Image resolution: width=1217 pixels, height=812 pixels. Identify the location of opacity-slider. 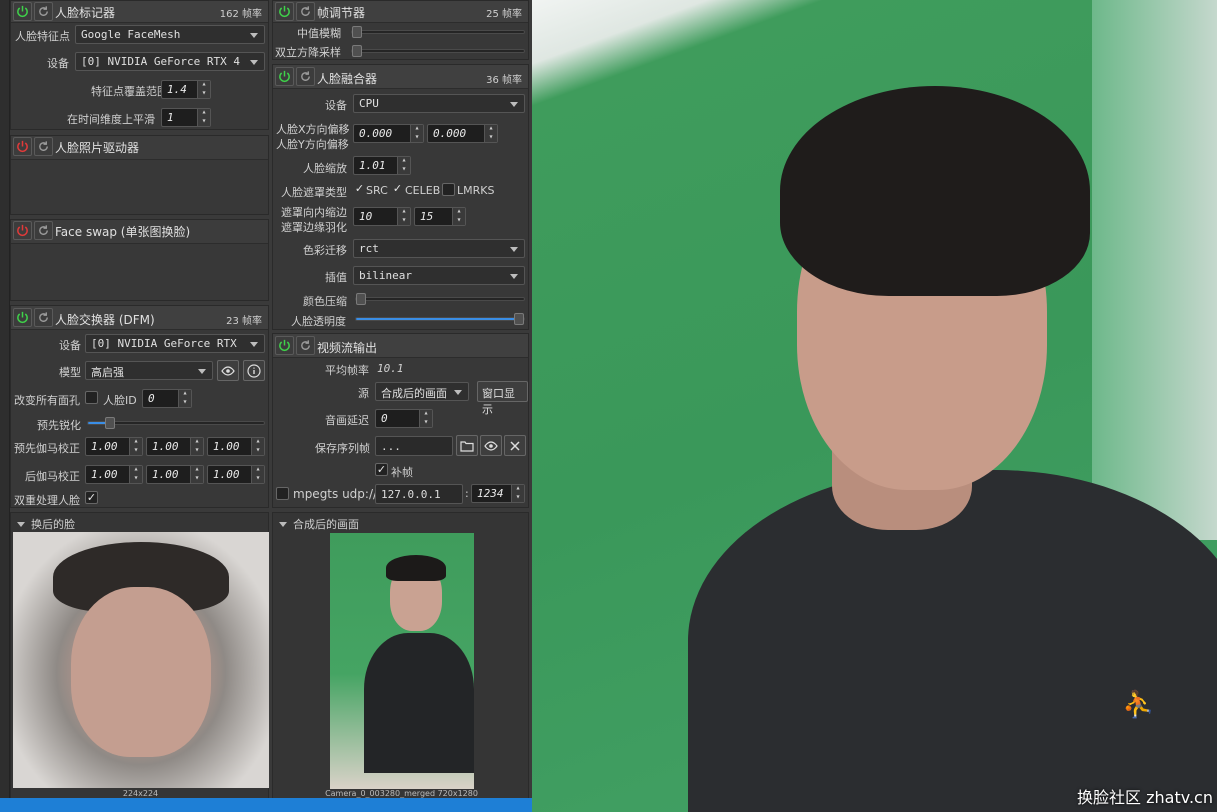
(440, 319).